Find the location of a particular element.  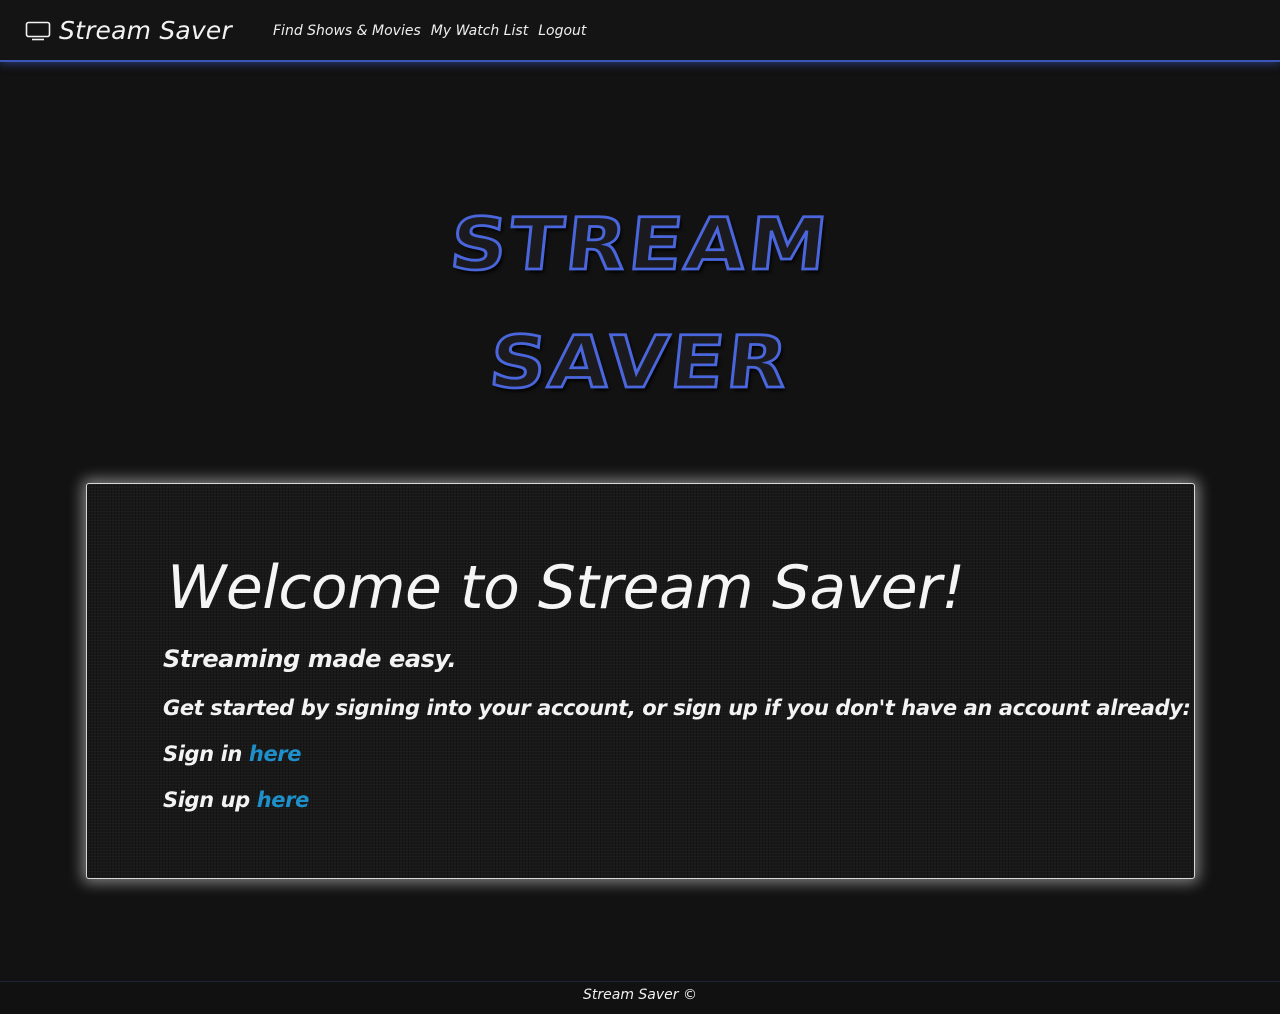

brand-title: Stream Saver is located at coordinates (145, 30).